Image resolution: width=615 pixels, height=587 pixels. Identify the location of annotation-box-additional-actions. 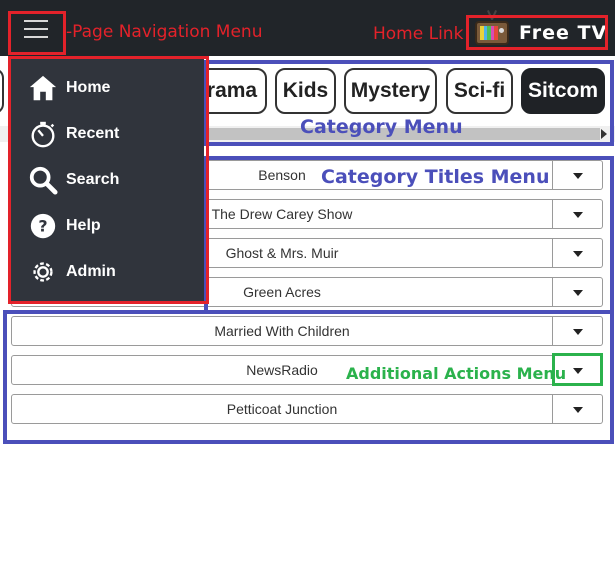
(577, 369).